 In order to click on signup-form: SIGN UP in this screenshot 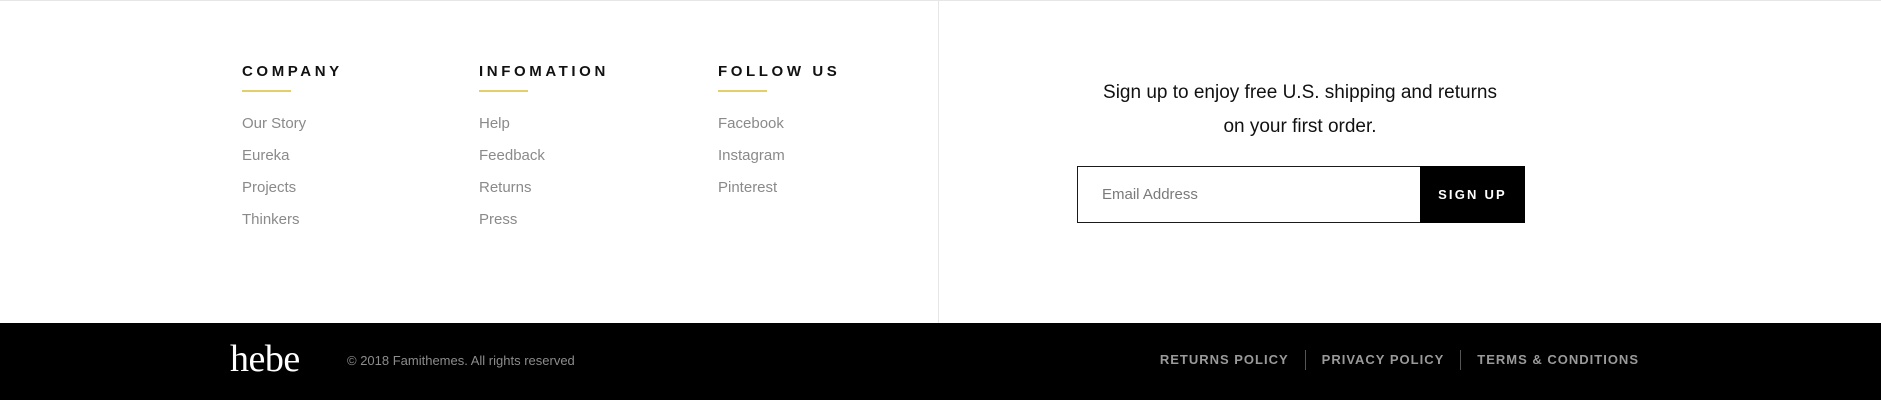, I will do `click(1301, 194)`.